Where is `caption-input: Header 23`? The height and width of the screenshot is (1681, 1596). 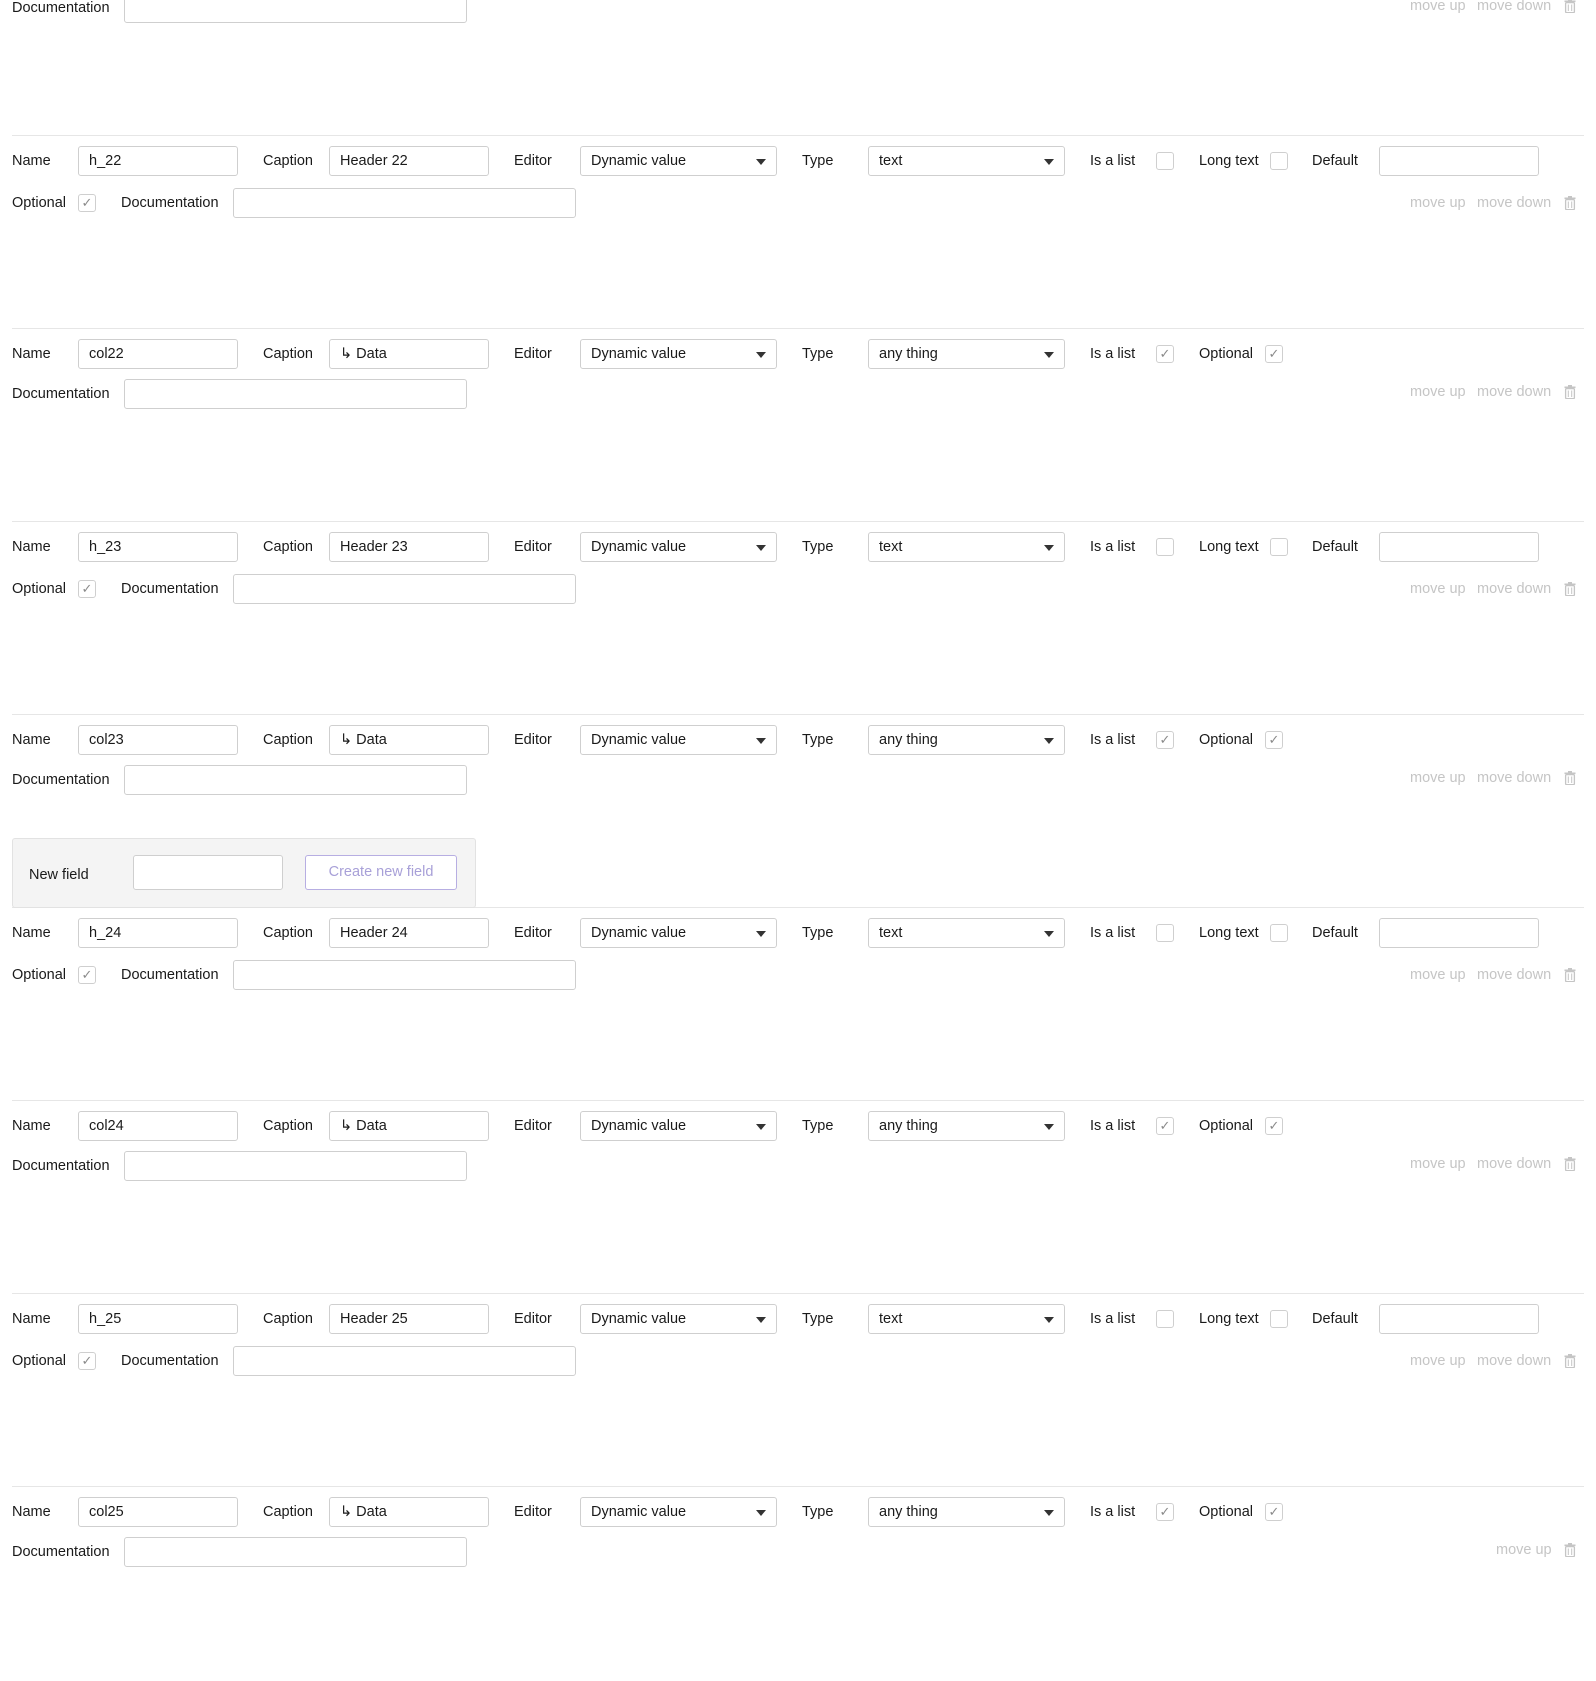
caption-input: Header 23 is located at coordinates (409, 547).